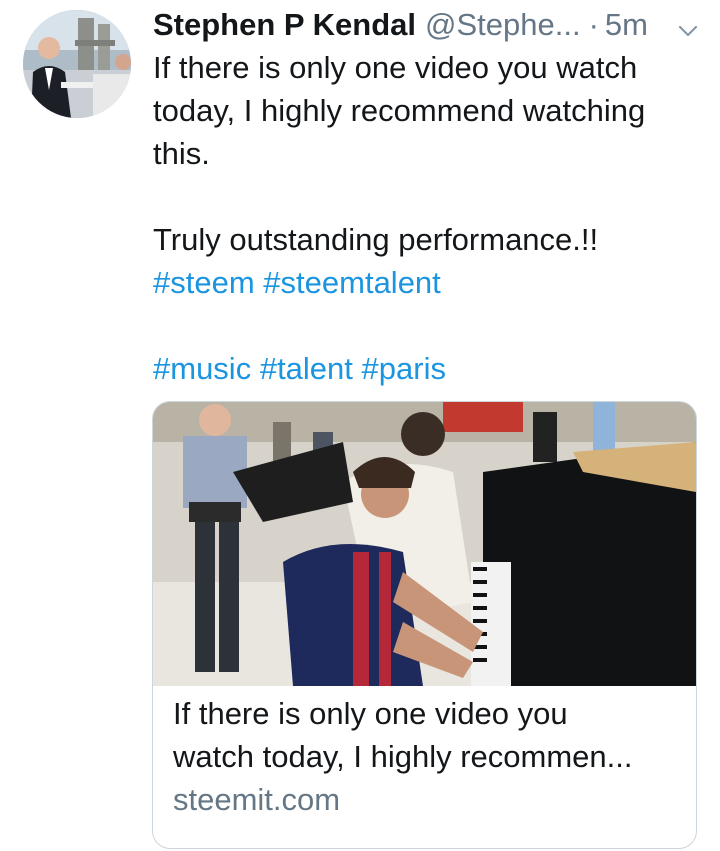  I want to click on author-name: Stephen P Kendal, so click(284, 25).